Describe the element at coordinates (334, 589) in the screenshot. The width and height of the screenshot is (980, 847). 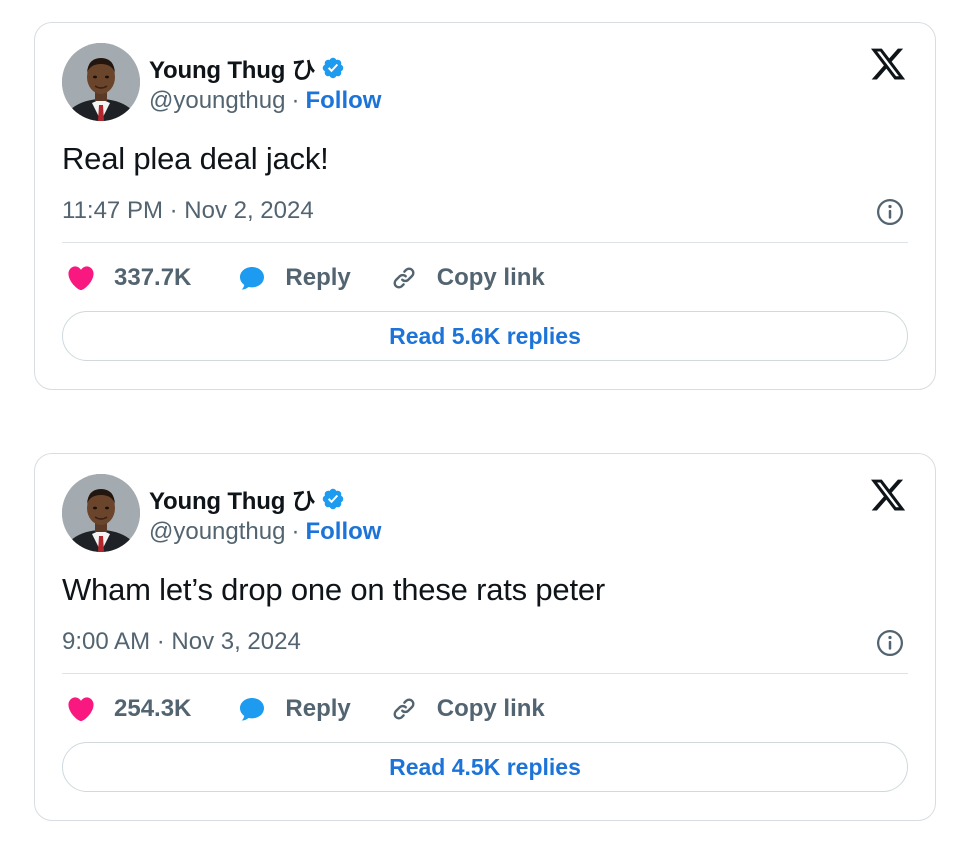
I see `tweet-text: Wham let’s drop one on these rats peter` at that location.